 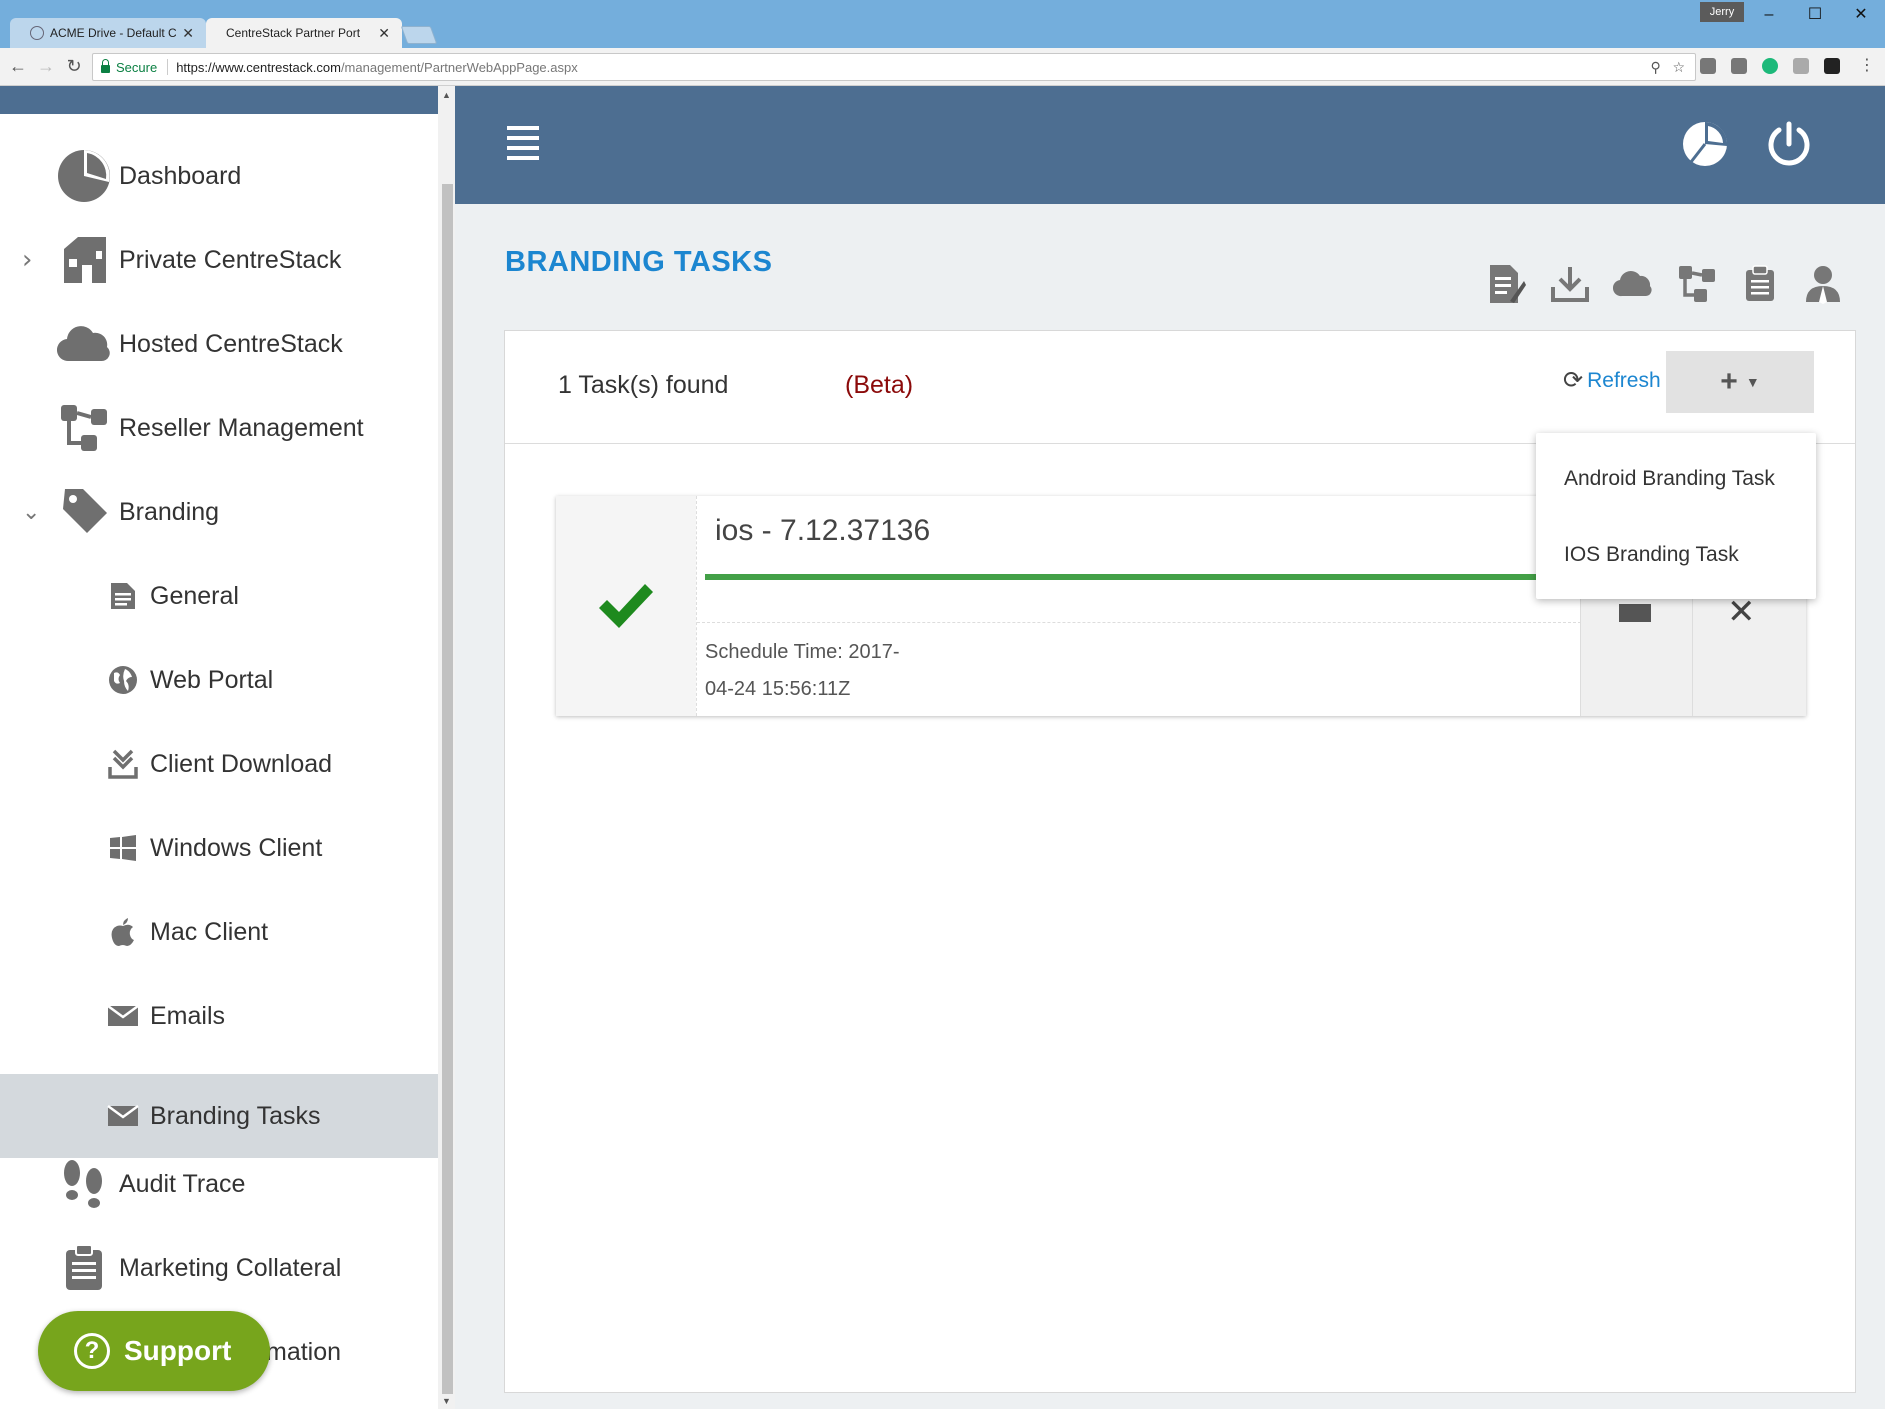 What do you see at coordinates (84, 1184) in the screenshot?
I see `footprints-icon` at bounding box center [84, 1184].